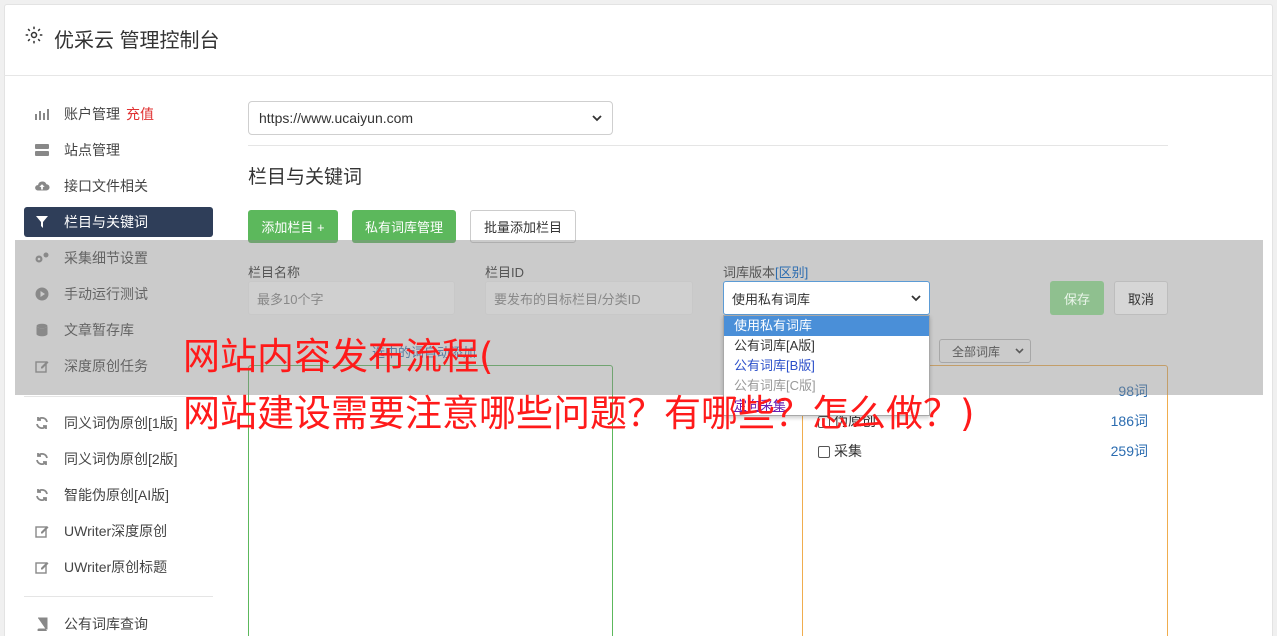 The width and height of the screenshot is (1277, 636). I want to click on site-select-value: https://www.ucaiyun.com, so click(336, 118).